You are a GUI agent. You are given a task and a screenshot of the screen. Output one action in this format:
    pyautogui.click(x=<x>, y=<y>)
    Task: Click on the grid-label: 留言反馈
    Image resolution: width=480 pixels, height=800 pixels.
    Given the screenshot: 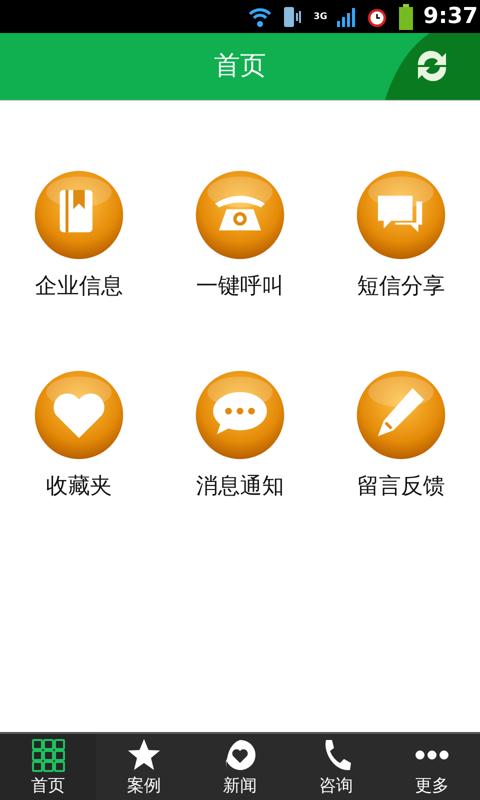 What is the action you would take?
    pyautogui.click(x=401, y=487)
    